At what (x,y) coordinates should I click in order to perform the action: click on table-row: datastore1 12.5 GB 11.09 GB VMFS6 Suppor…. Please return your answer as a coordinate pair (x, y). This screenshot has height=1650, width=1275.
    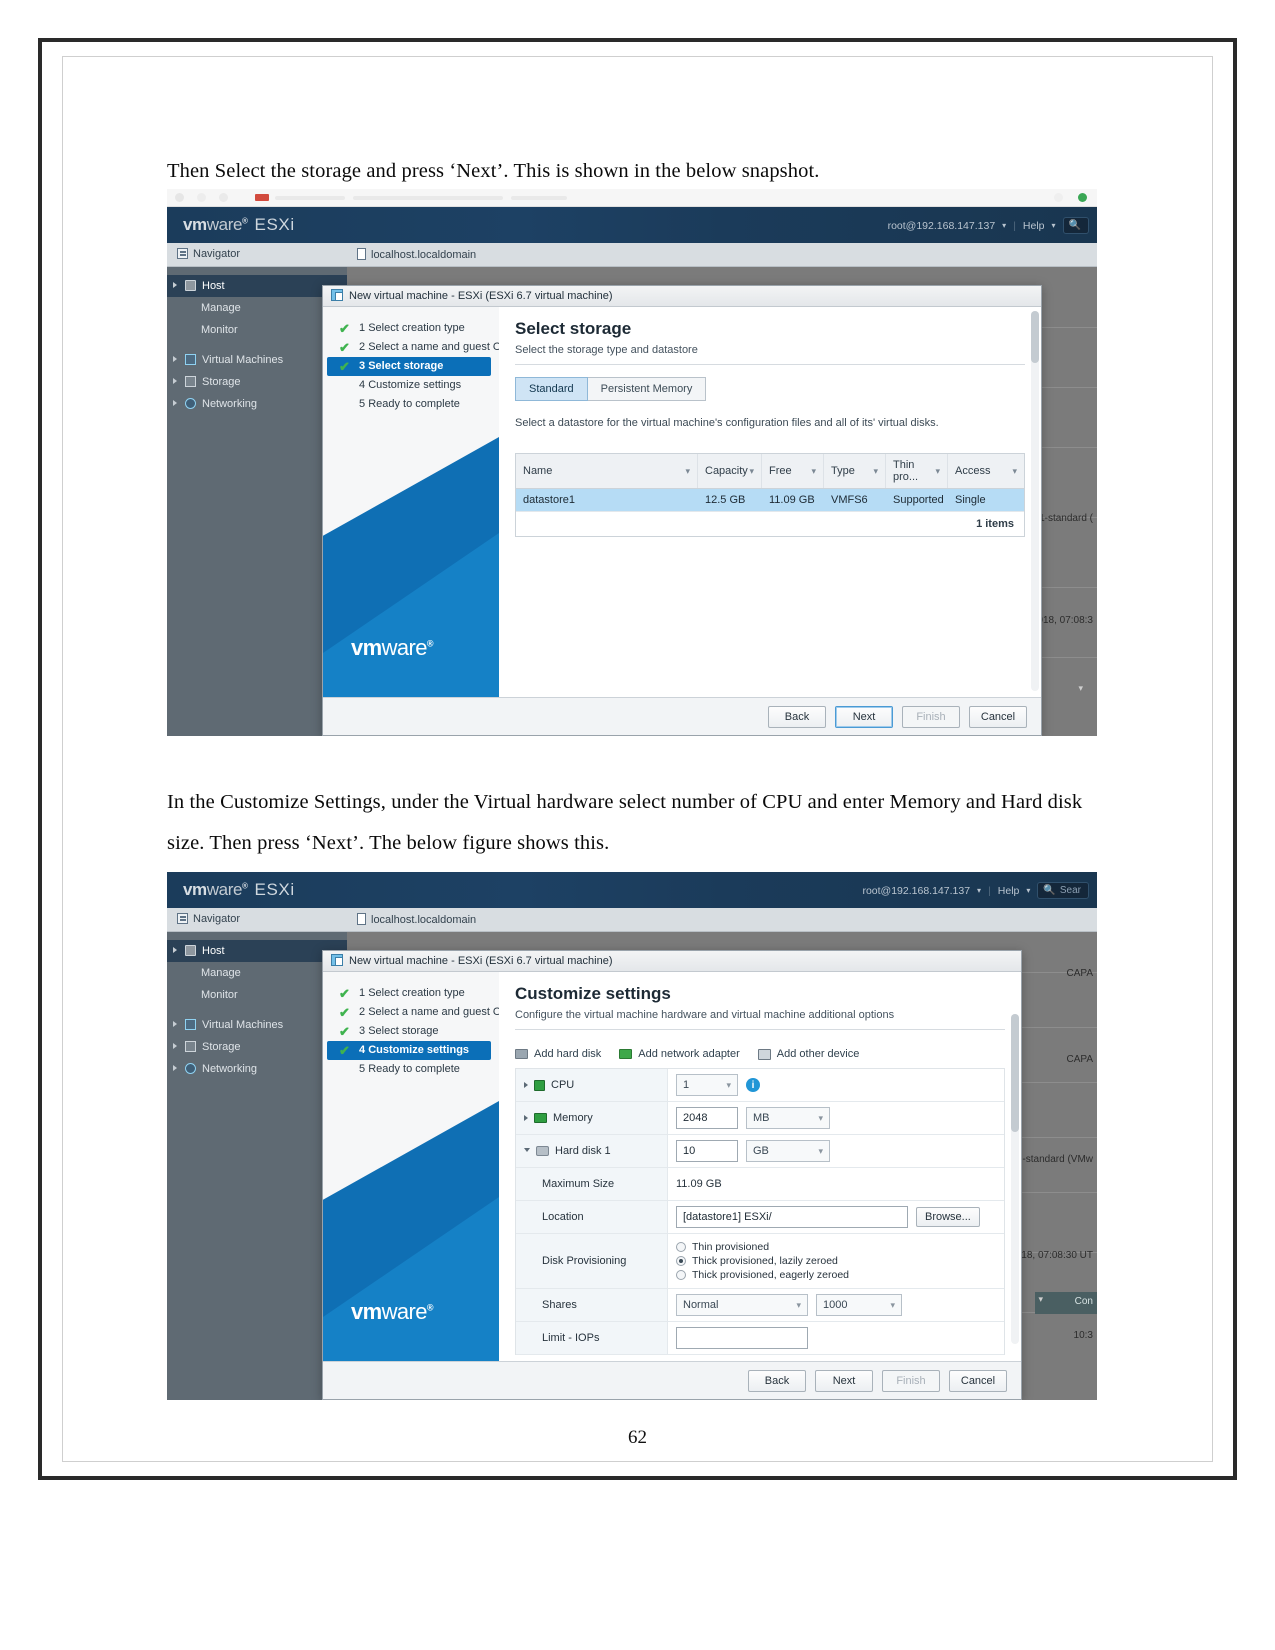
    Looking at the image, I should click on (770, 500).